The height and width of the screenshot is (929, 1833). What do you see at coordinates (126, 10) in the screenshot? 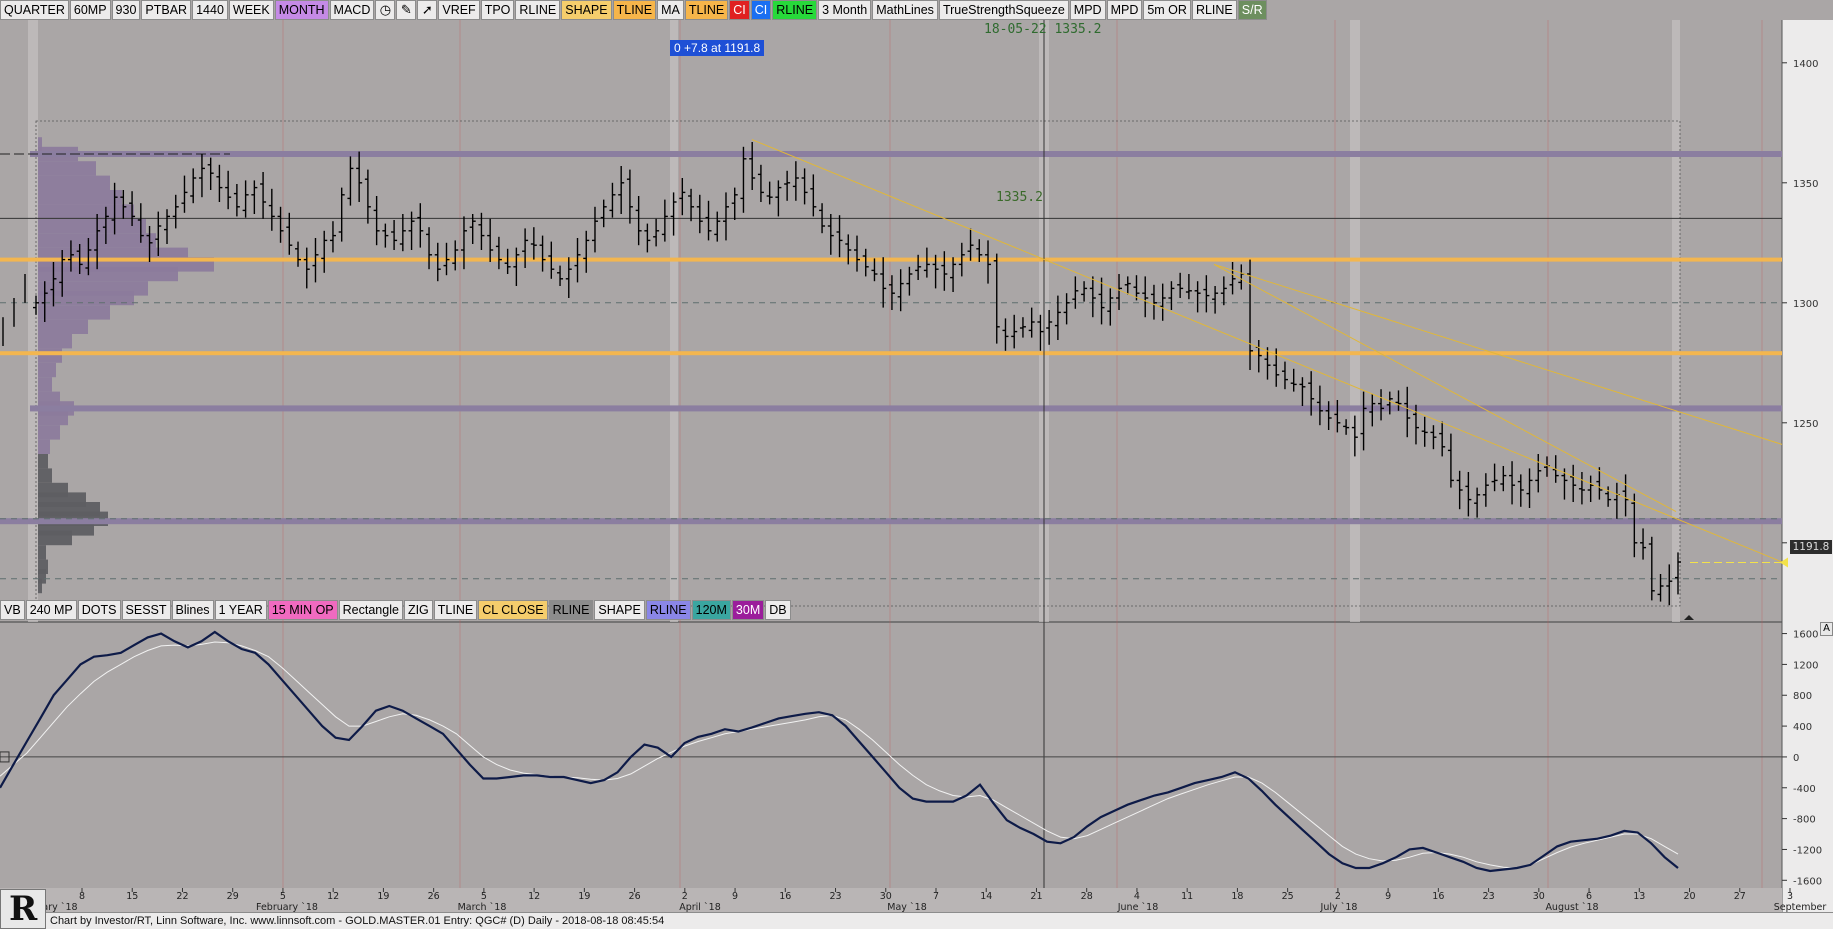
I see `toolbar-button-930: 930` at bounding box center [126, 10].